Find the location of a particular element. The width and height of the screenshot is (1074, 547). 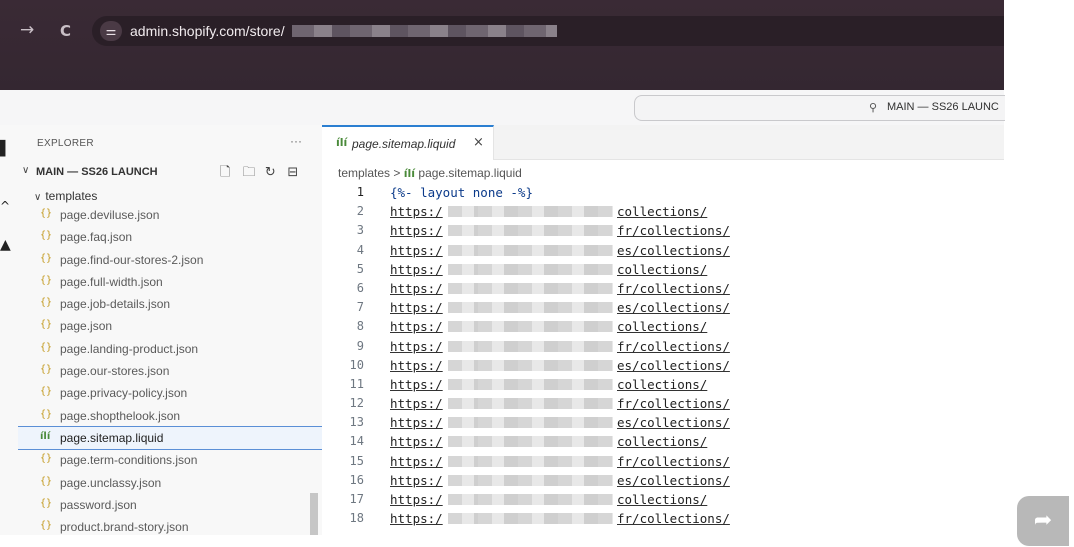

code-line: 17 https:/ collections/ is located at coordinates (663, 499).